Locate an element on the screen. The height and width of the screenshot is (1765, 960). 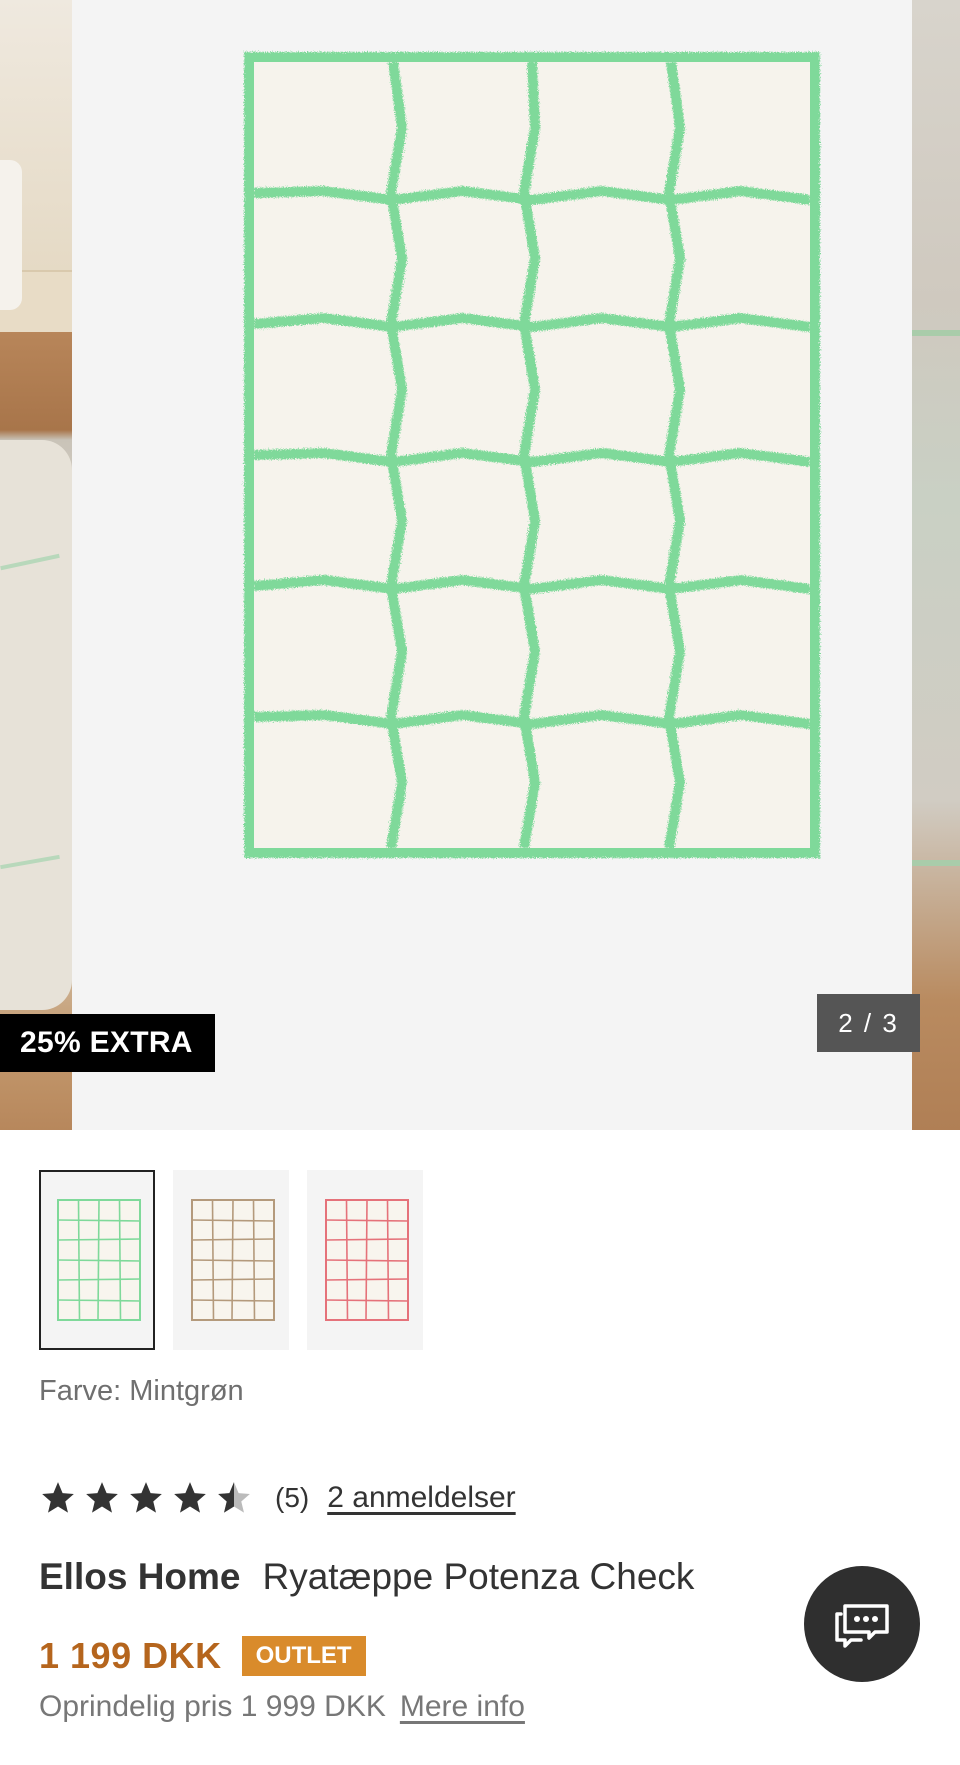
previous-slide-peek is located at coordinates (36, 565).